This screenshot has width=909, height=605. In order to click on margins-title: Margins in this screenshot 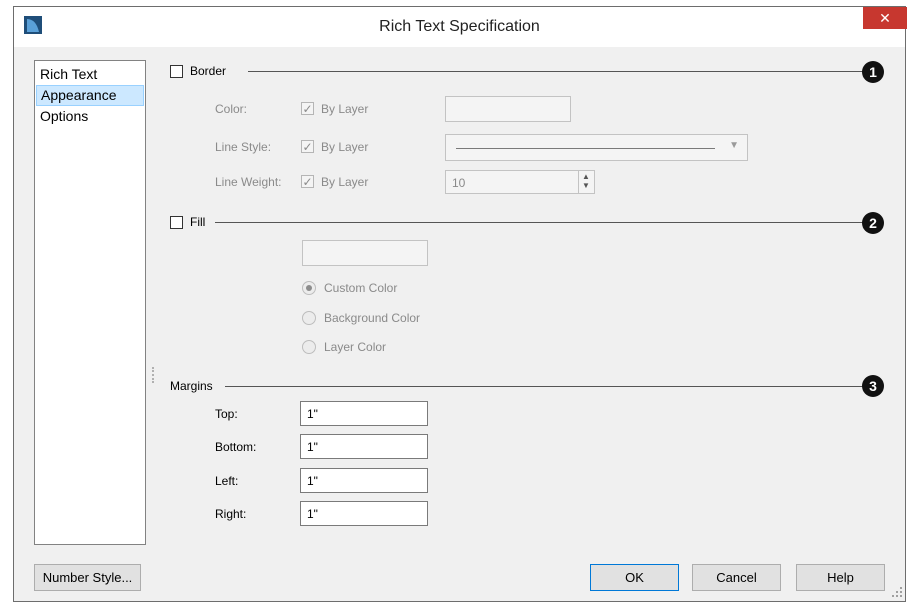, I will do `click(191, 386)`.